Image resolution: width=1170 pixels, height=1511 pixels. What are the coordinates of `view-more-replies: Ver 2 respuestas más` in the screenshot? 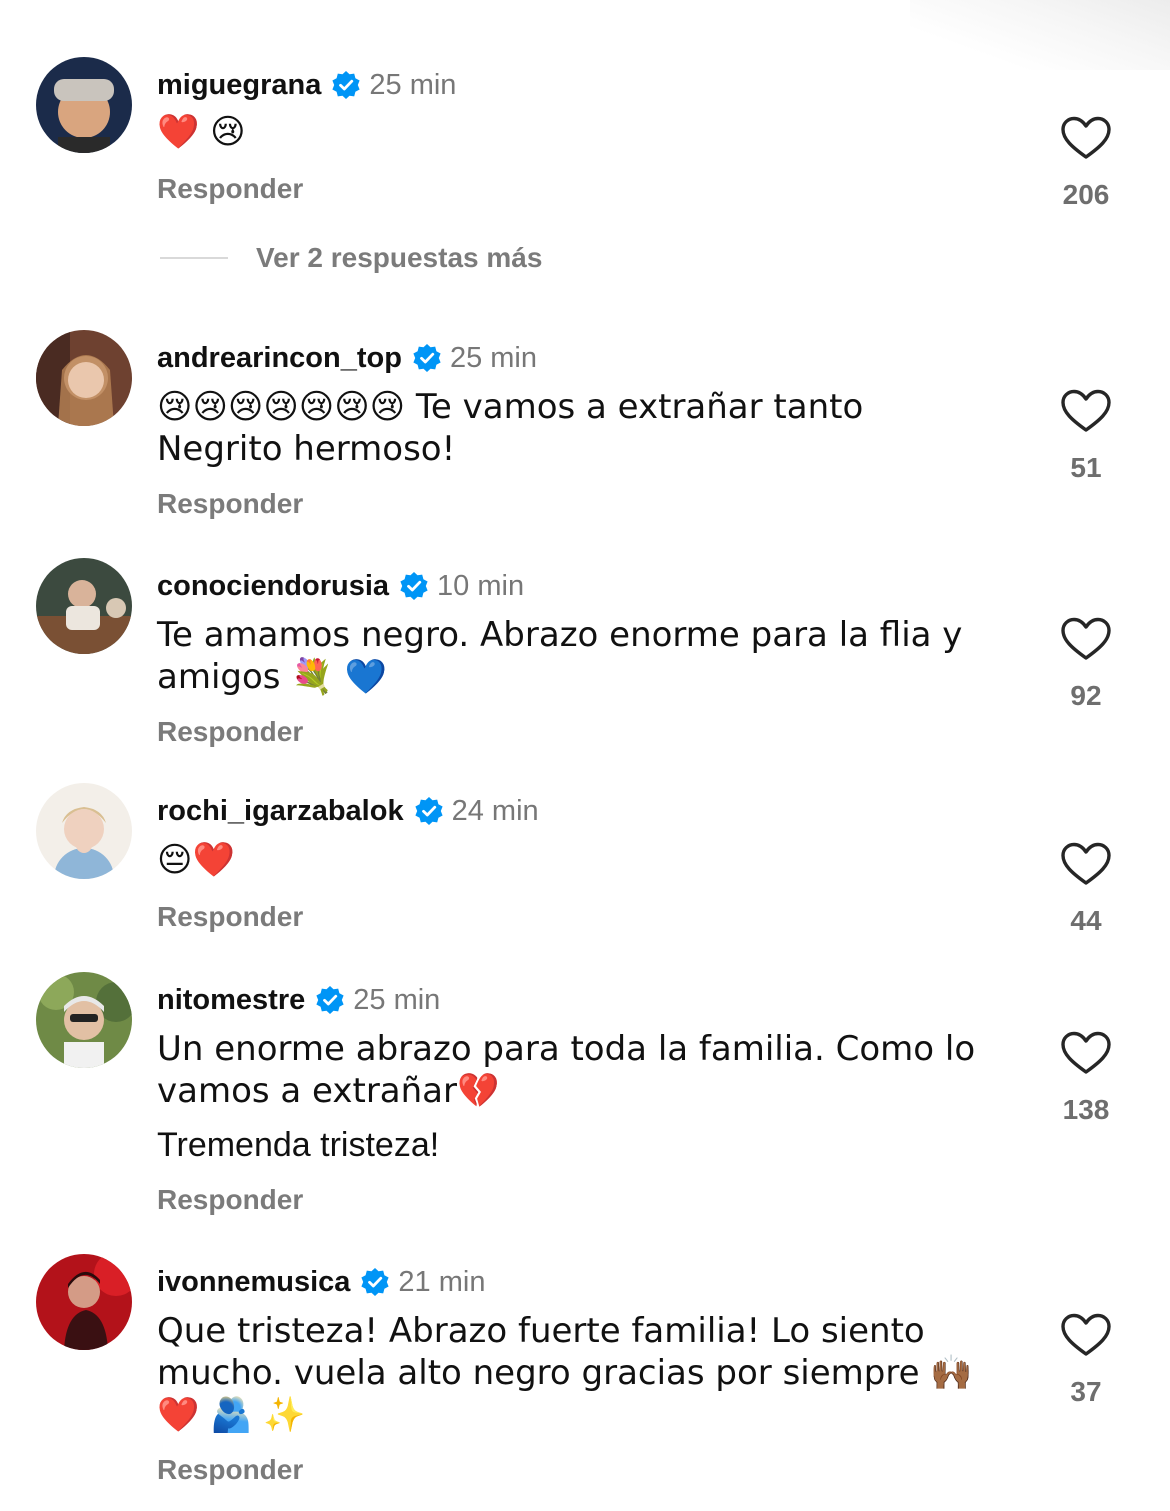 It's located at (351, 258).